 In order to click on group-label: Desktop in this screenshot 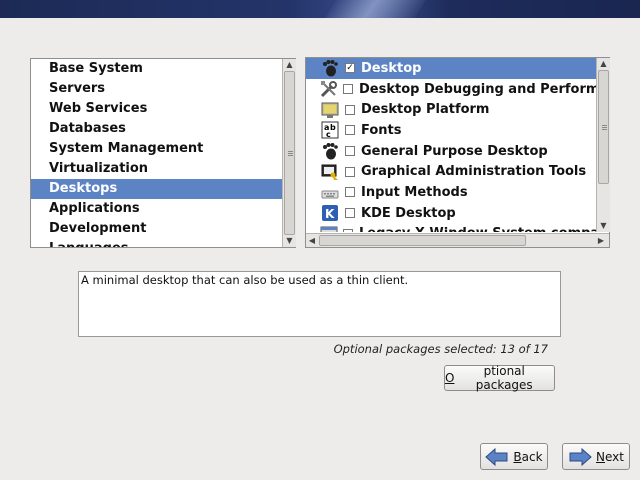, I will do `click(391, 68)`.